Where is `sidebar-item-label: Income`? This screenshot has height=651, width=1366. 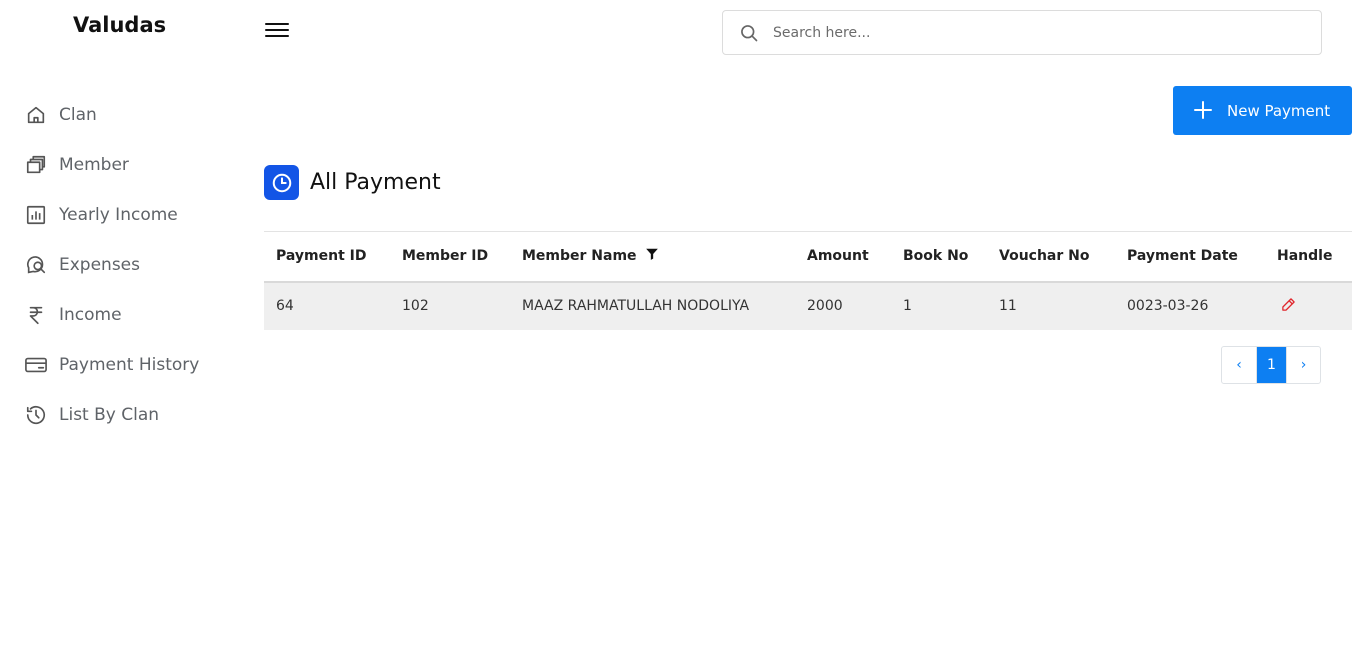
sidebar-item-label: Income is located at coordinates (90, 315).